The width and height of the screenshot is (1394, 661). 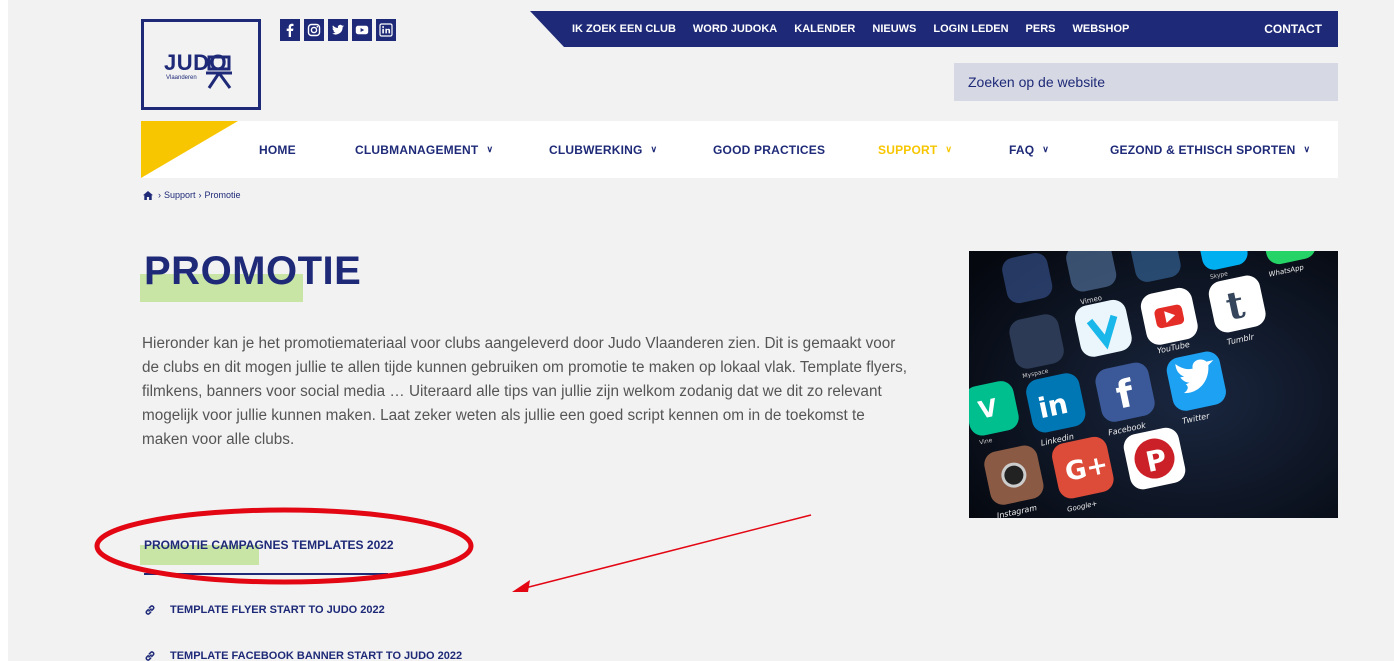 I want to click on youtube-icon, so click(x=362, y=30).